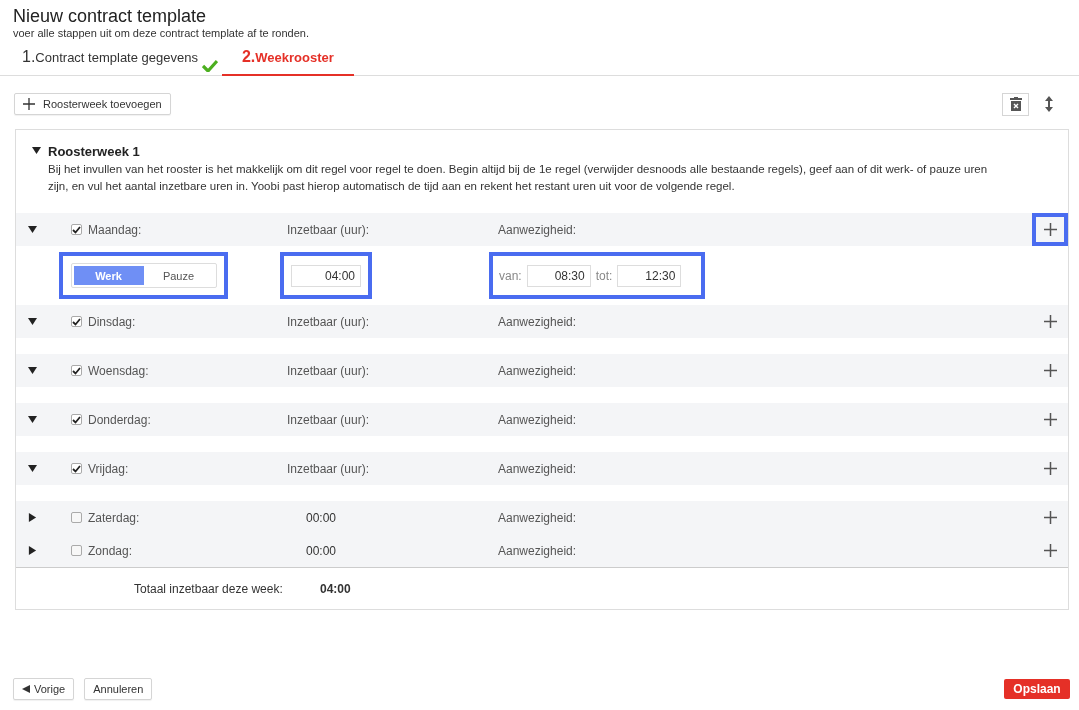  What do you see at coordinates (114, 517) in the screenshot?
I see `day-label: Zaterdag:` at bounding box center [114, 517].